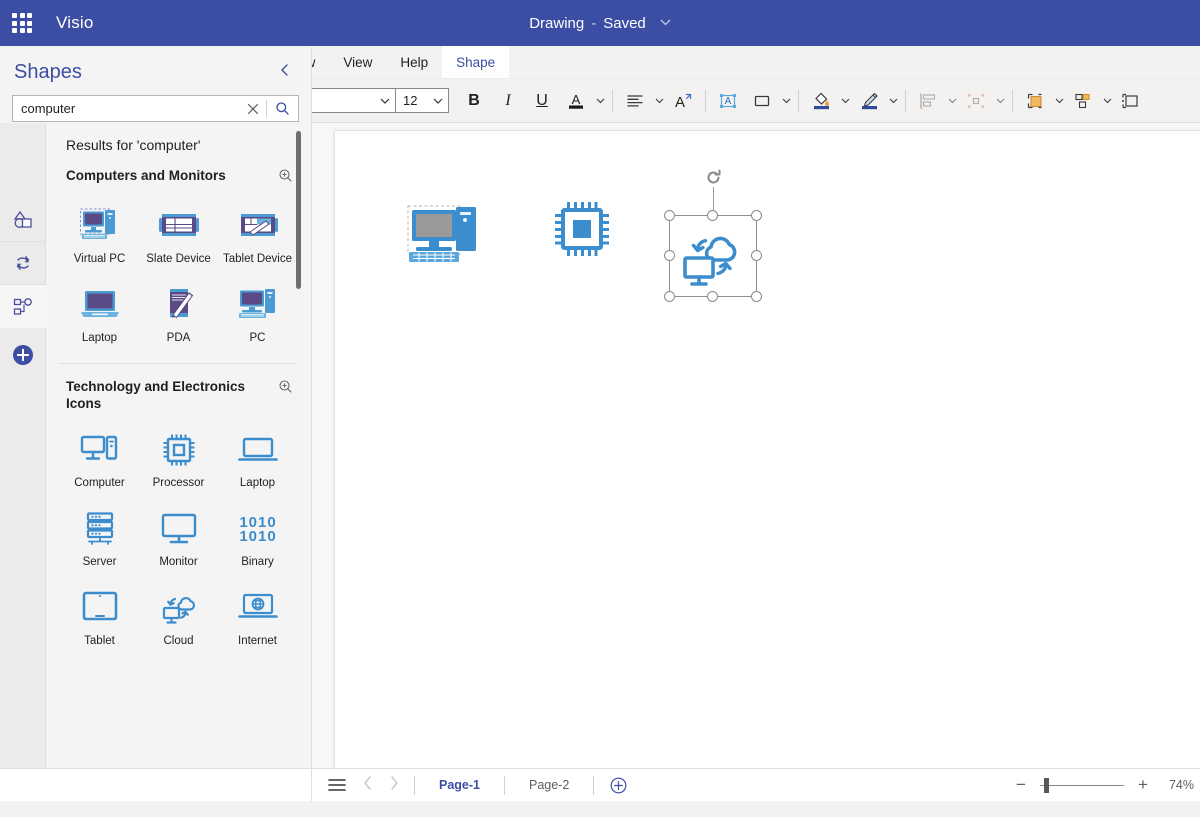  I want to click on document-name: Drawing, so click(556, 23).